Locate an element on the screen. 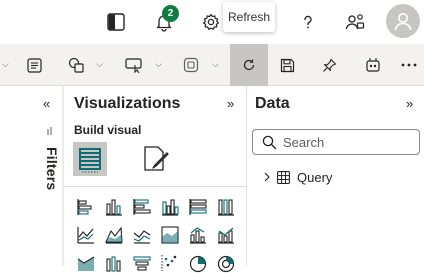 The width and height of the screenshot is (424, 273). 100-percent-column-chart-icon is located at coordinates (226, 207).